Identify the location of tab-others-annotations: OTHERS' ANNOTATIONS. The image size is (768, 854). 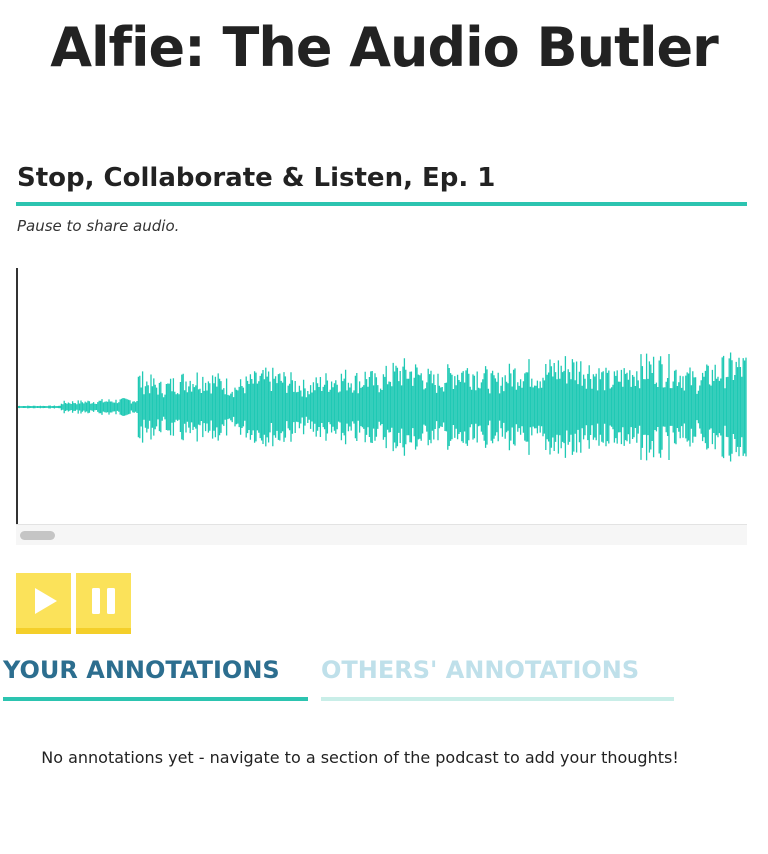
(480, 670).